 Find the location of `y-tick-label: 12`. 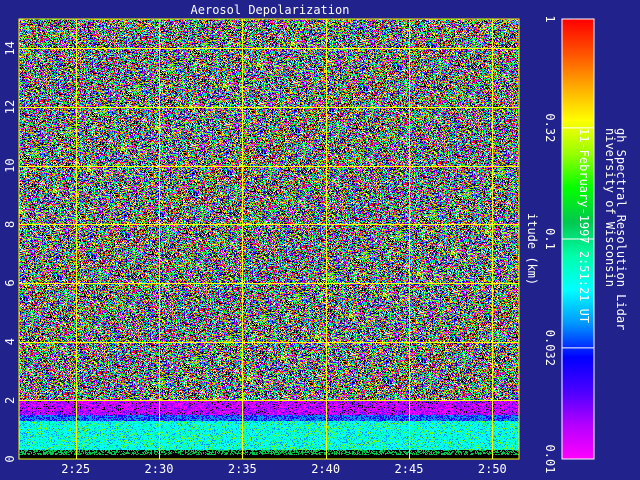

y-tick-label: 12 is located at coordinates (10, 107).